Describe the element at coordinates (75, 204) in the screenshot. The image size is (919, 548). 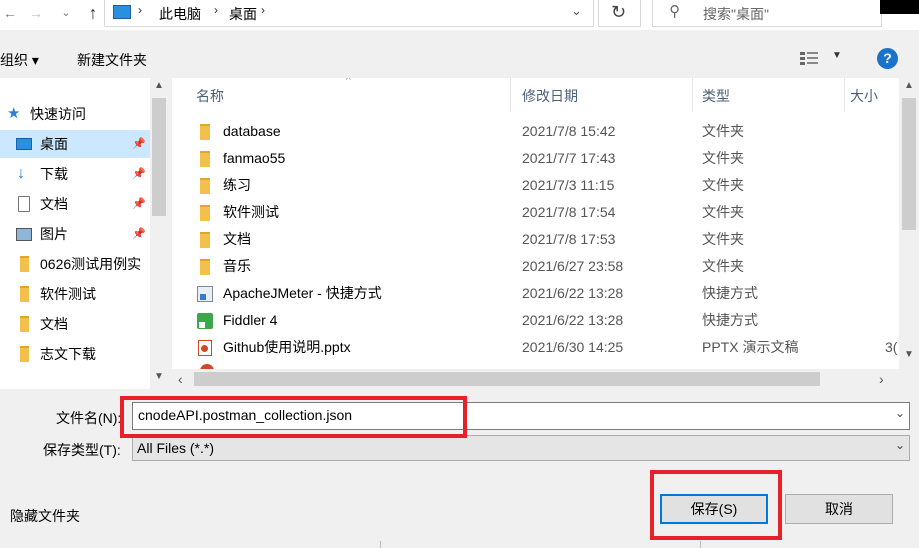
I see `sidebar-item-documents: 文档 📌` at that location.